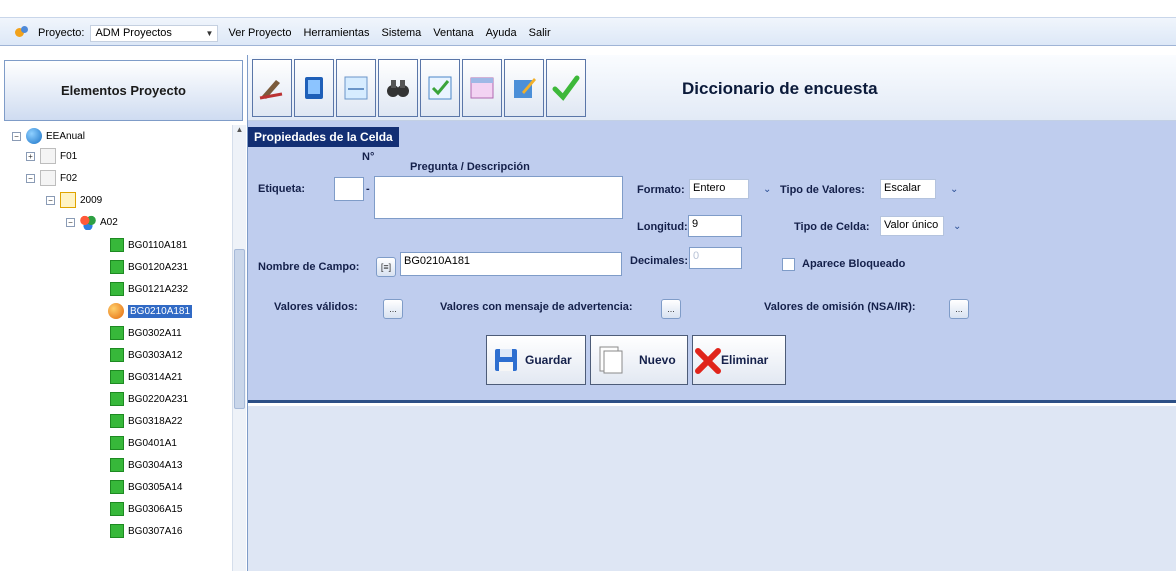  I want to click on field-name-input: BG0210A181, so click(511, 264).